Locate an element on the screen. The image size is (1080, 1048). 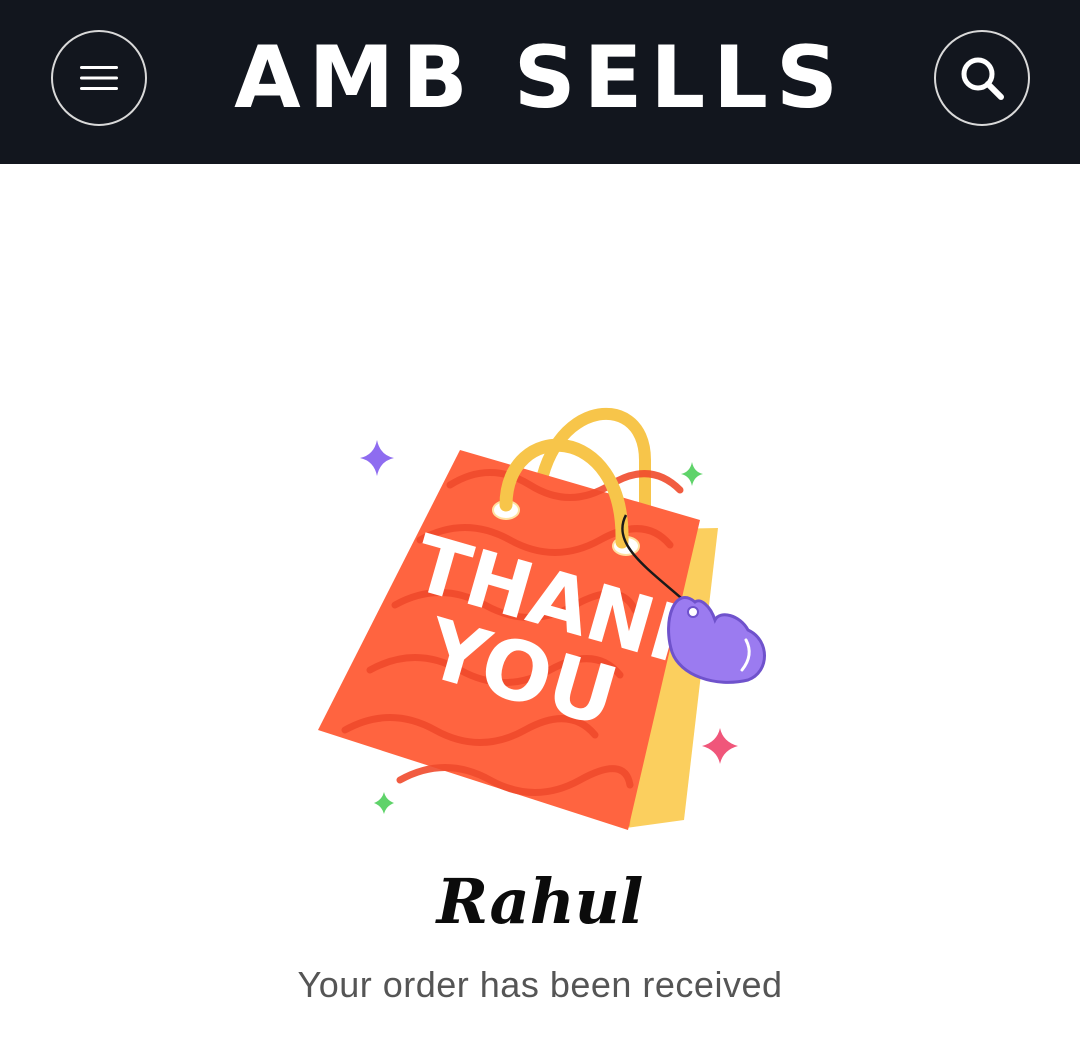
order-received-message: Your order has been received is located at coordinates (540, 984).